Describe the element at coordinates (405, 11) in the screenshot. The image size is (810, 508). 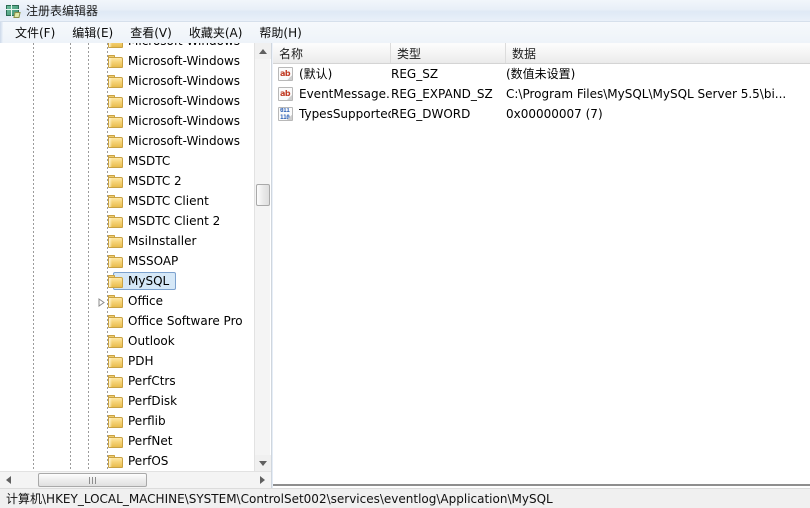
I see `title-bar: 注册表编辑器` at that location.